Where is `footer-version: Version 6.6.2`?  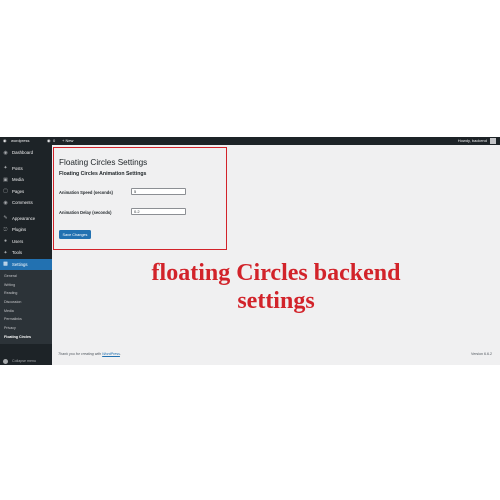
footer-version: Version 6.6.2 is located at coordinates (481, 354).